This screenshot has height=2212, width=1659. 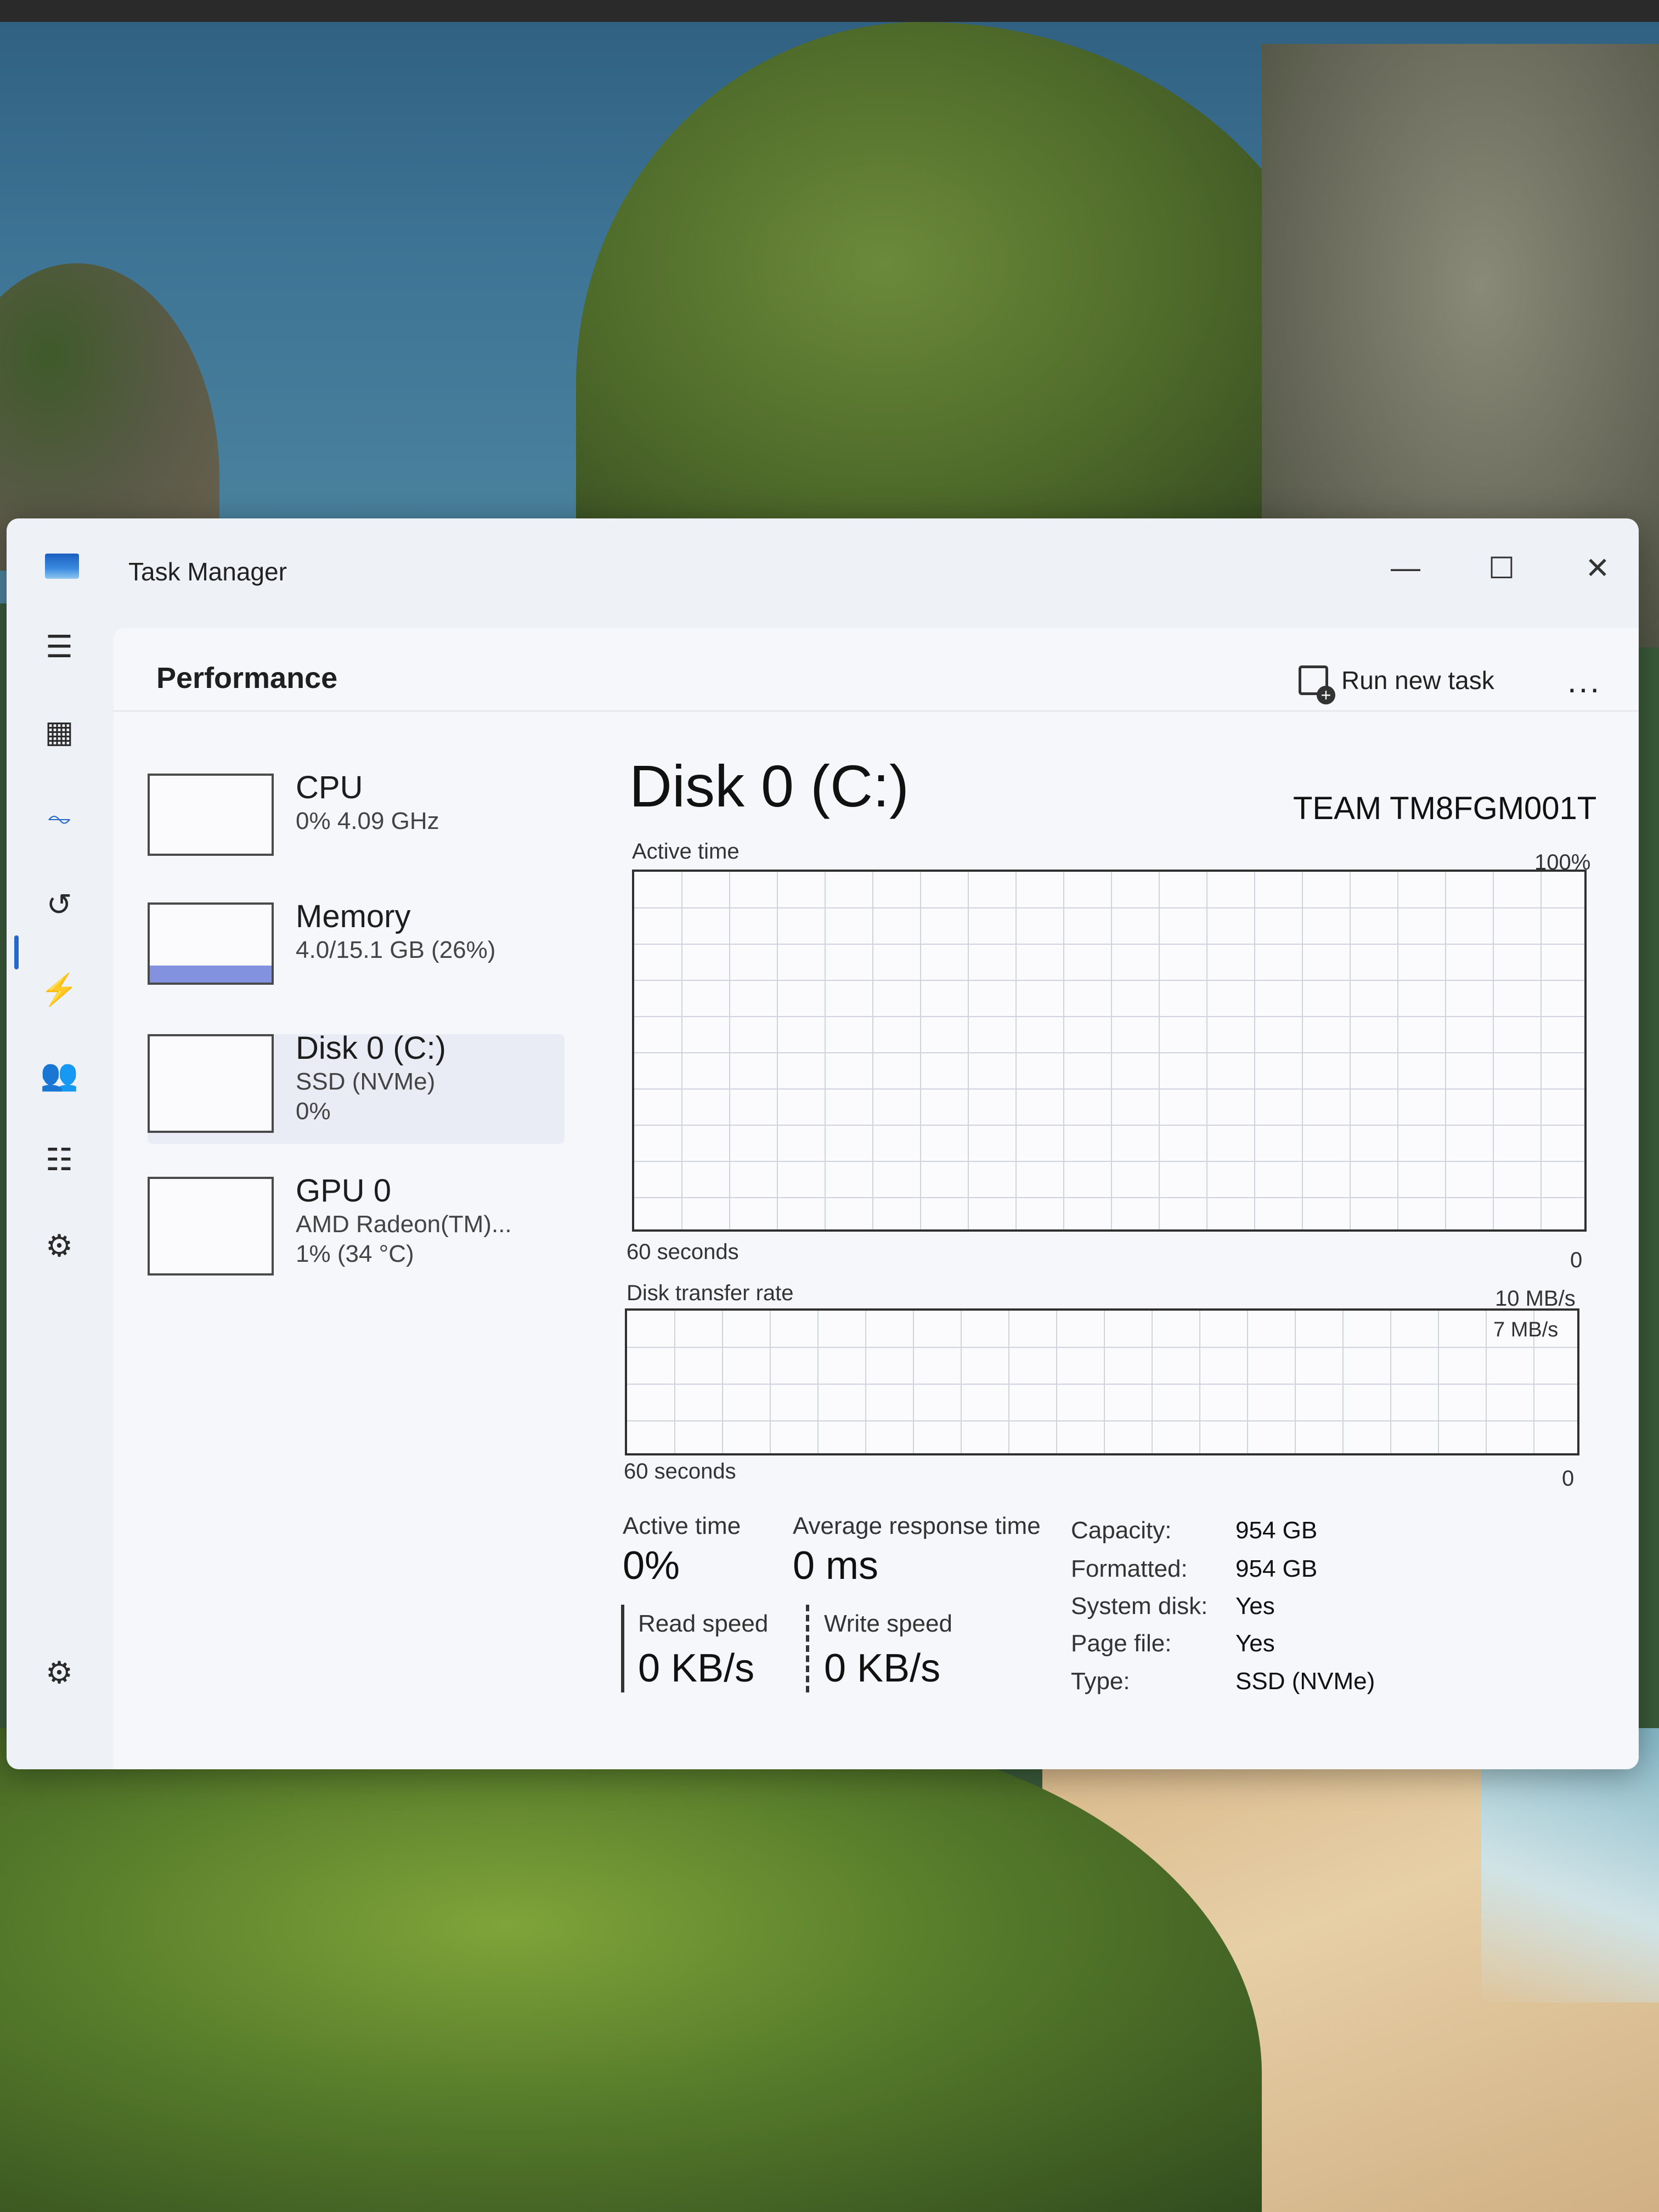 What do you see at coordinates (1417, 680) in the screenshot?
I see `run-new-task-label: Run new task` at bounding box center [1417, 680].